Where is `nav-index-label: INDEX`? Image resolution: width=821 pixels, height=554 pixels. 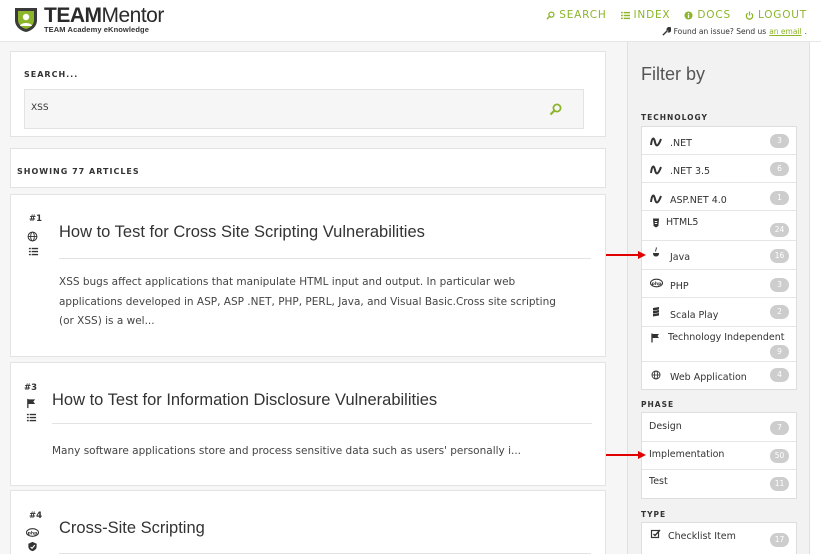
nav-index-label: INDEX is located at coordinates (652, 15).